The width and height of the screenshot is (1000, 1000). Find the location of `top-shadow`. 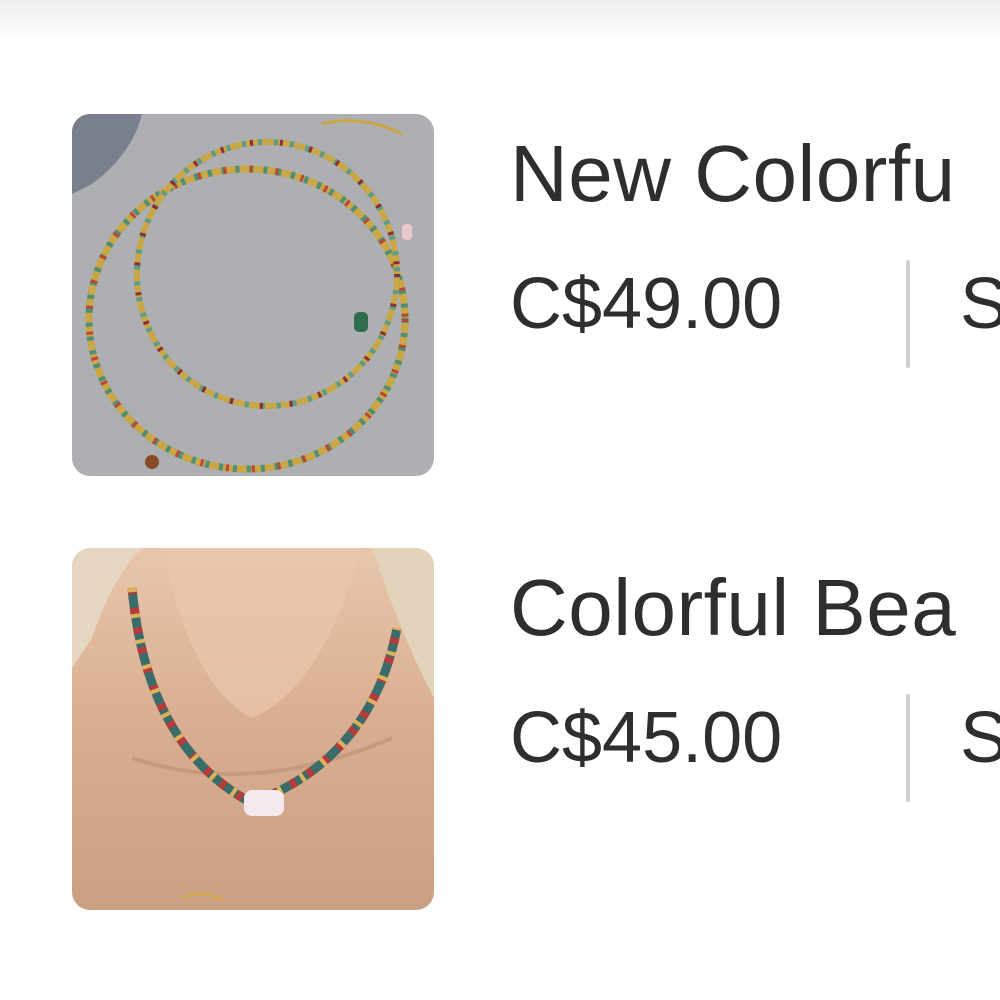

top-shadow is located at coordinates (500, 20).